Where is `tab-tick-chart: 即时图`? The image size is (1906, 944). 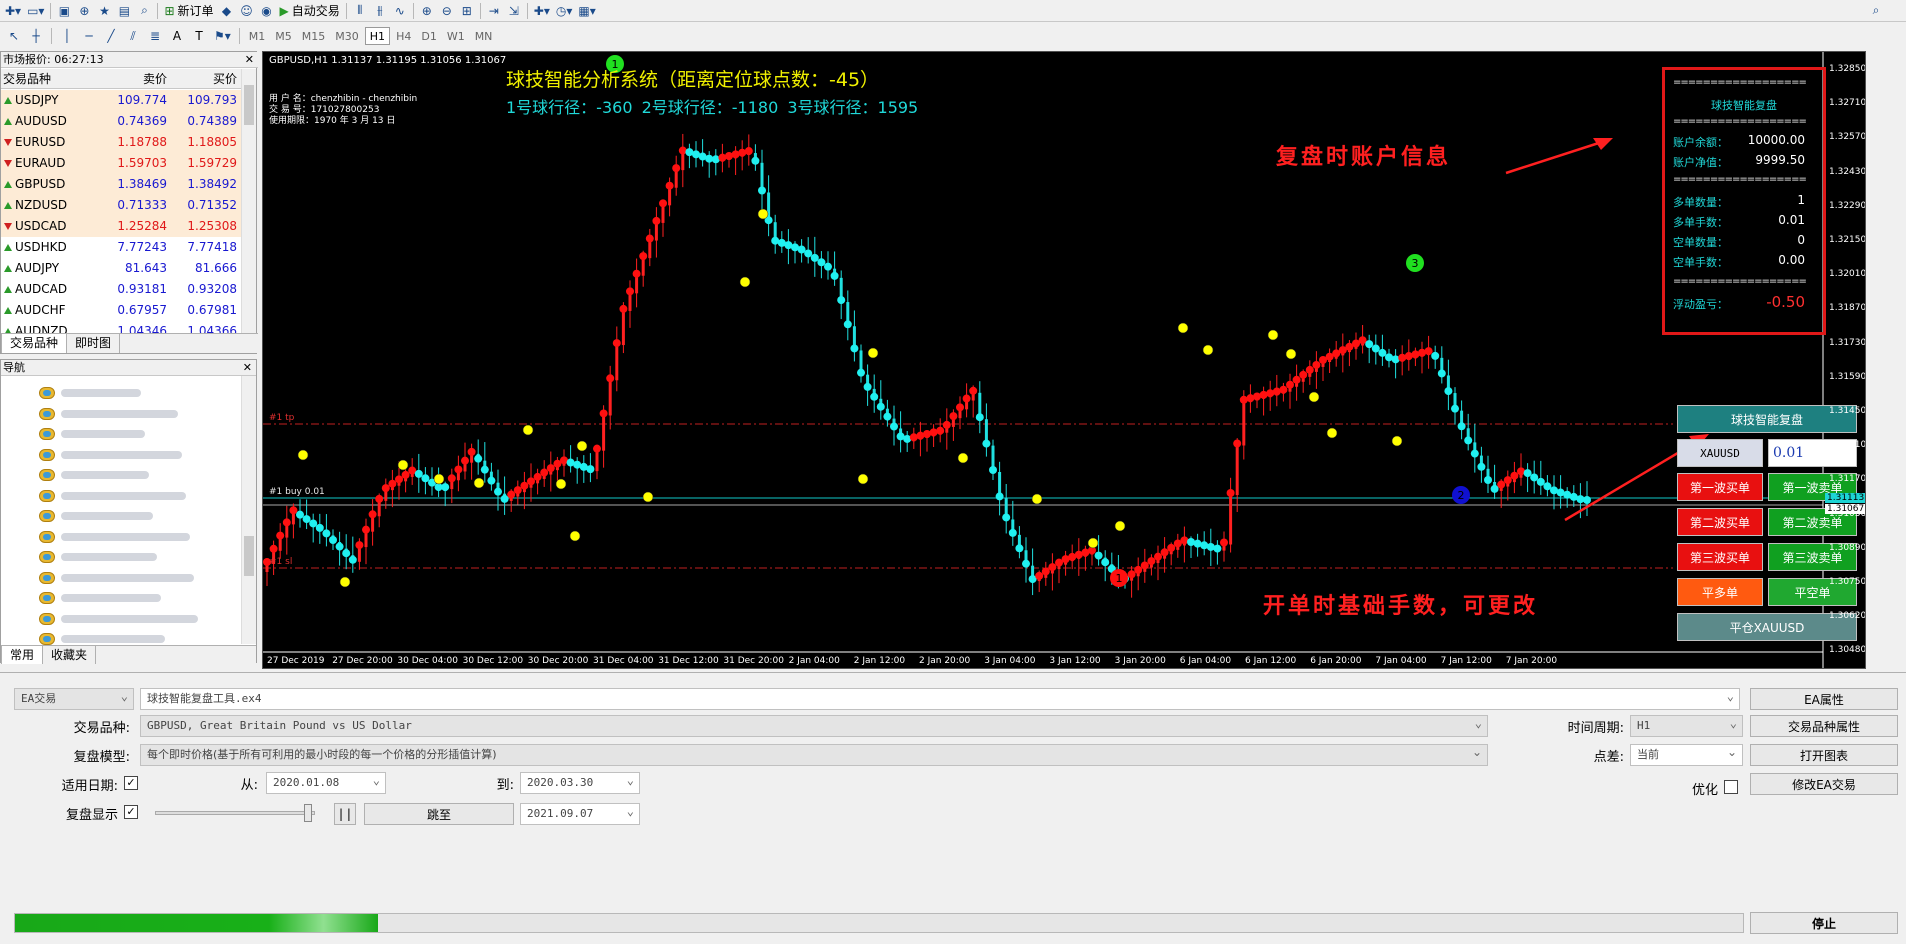 tab-tick-chart: 即时图 is located at coordinates (94, 343).